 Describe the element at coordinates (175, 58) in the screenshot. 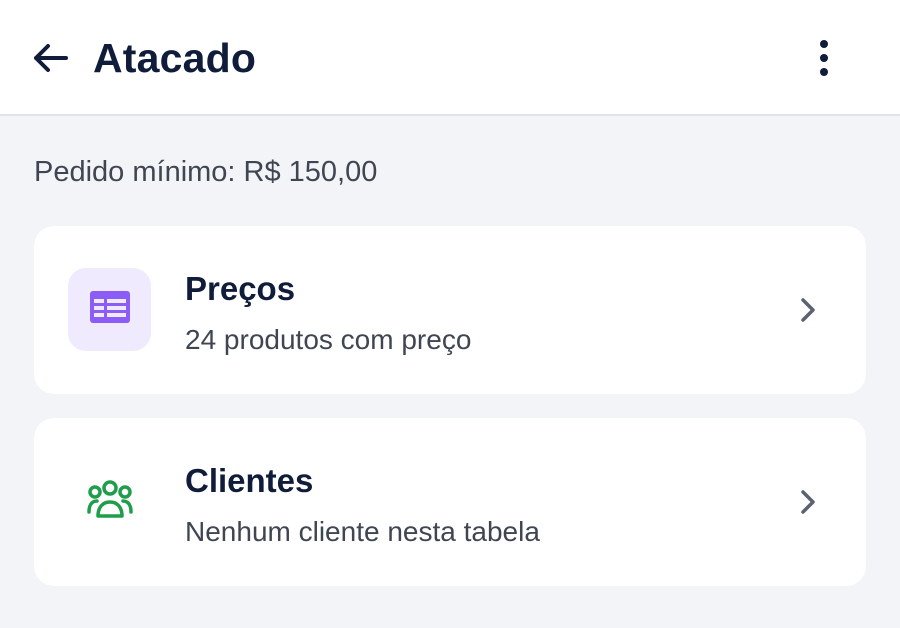

I see `page-title: Atacado` at that location.